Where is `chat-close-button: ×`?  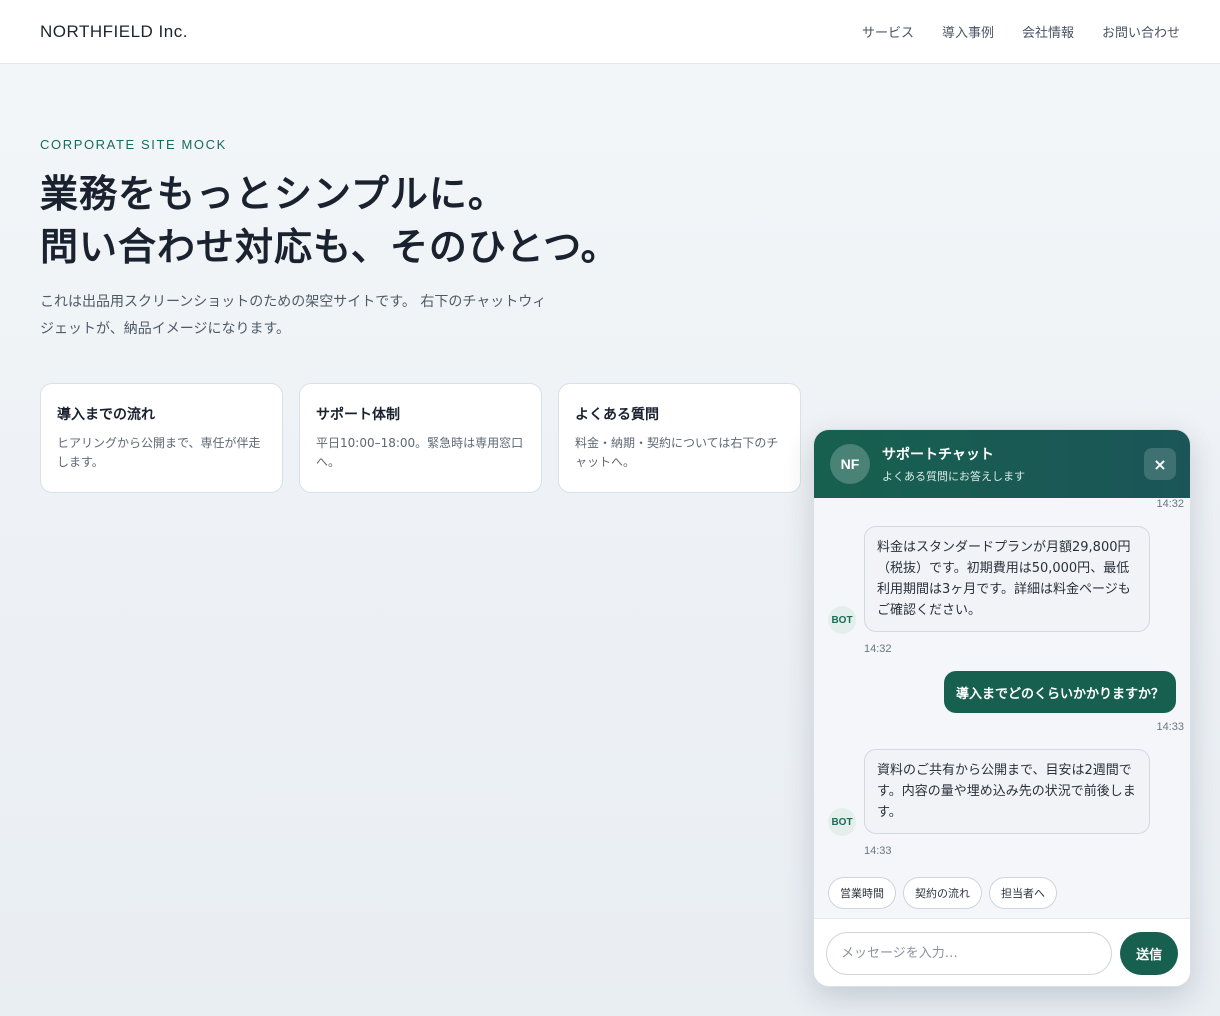 chat-close-button: × is located at coordinates (1160, 464).